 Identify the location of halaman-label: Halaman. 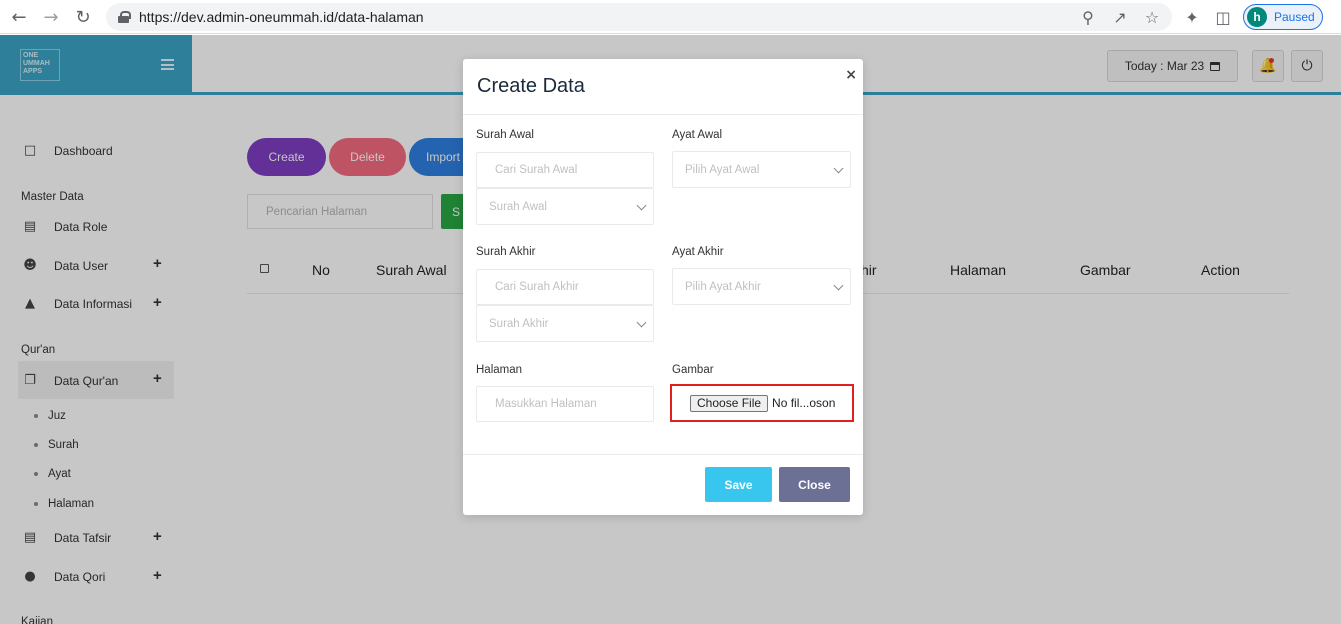
(499, 370).